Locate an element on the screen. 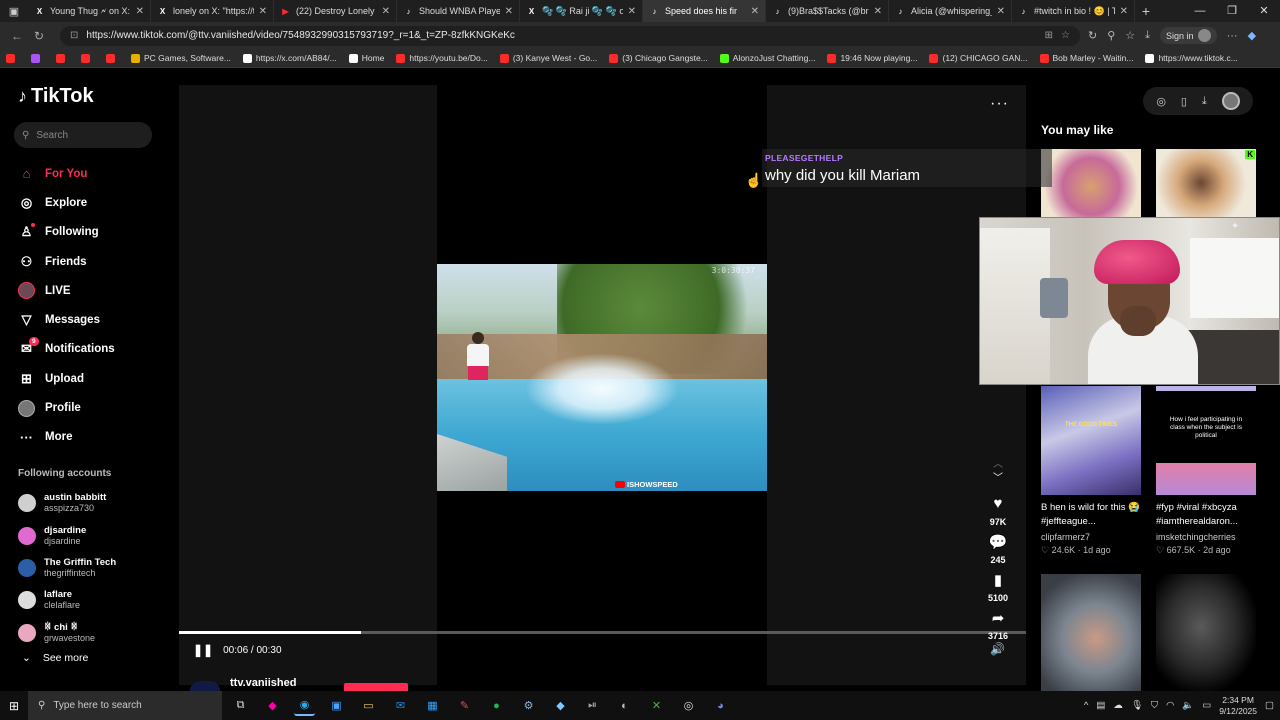  download-app-icon: ⤓ is located at coordinates (1204, 101).